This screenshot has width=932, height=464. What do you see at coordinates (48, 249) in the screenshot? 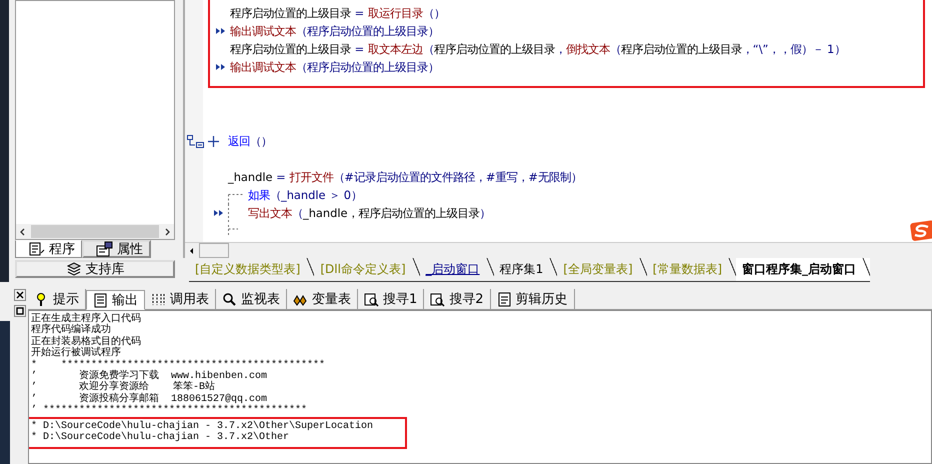
I see `panel-tab: 程序` at bounding box center [48, 249].